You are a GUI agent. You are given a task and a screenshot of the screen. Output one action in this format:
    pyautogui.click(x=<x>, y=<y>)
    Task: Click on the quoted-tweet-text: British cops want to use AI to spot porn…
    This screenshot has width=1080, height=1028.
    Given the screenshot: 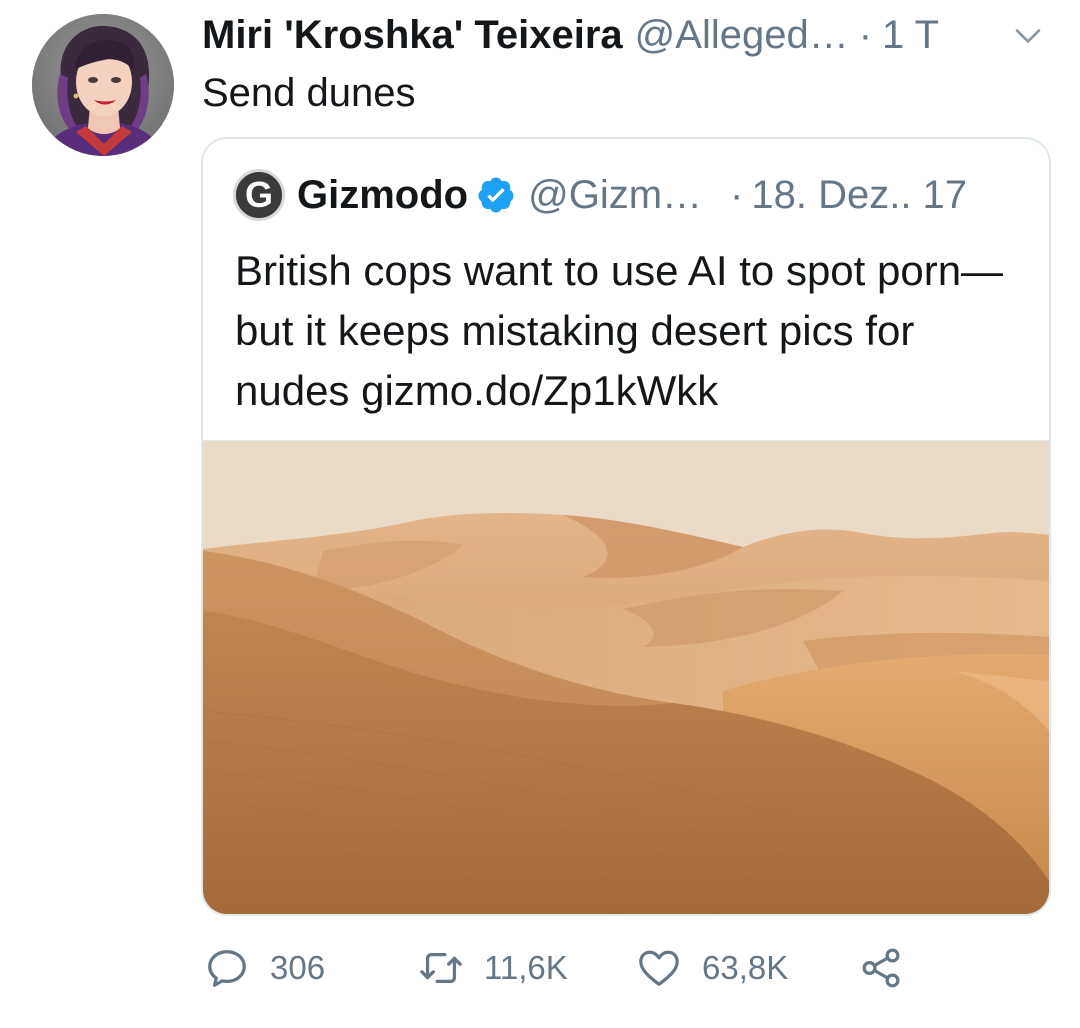 What is the action you would take?
    pyautogui.click(x=619, y=330)
    